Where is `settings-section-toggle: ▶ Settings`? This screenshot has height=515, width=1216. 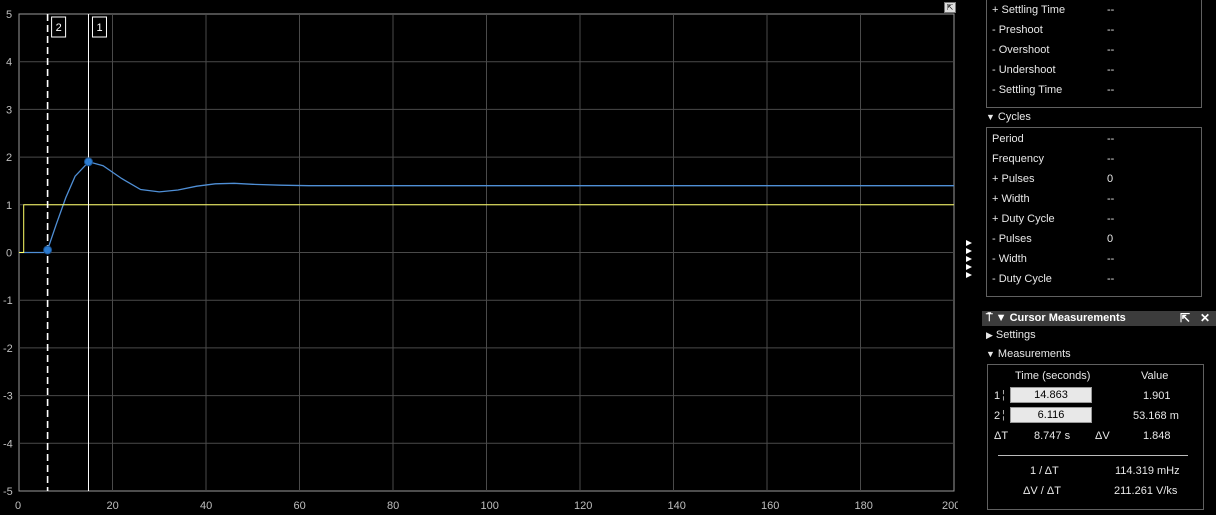 settings-section-toggle: ▶ Settings is located at coordinates (1011, 335).